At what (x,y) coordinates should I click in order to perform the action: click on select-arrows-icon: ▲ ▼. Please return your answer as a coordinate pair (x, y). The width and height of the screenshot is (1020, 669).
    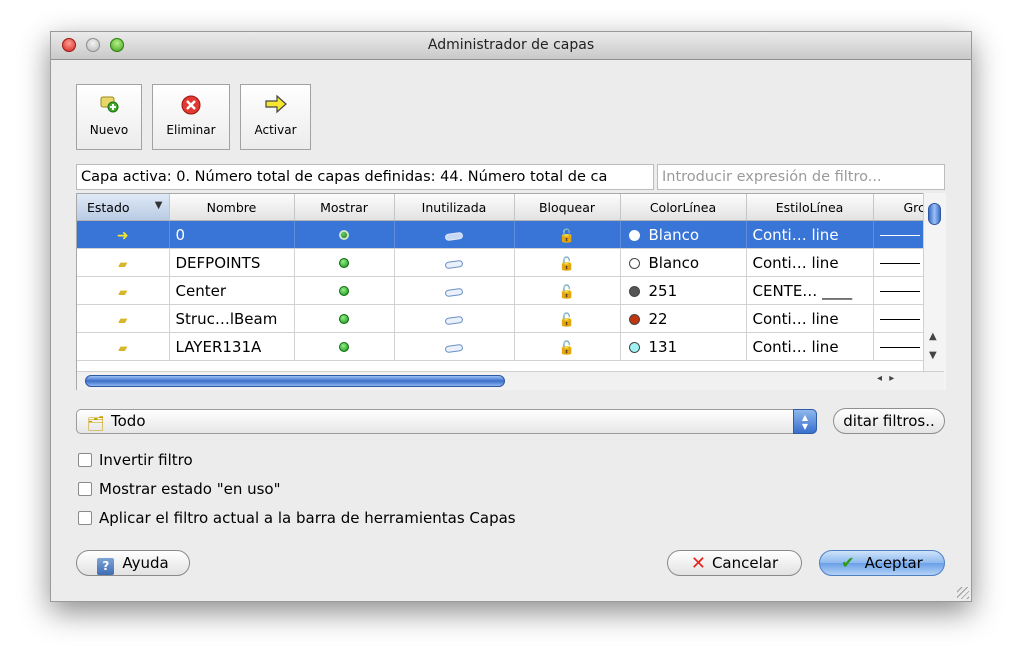
    Looking at the image, I should click on (805, 421).